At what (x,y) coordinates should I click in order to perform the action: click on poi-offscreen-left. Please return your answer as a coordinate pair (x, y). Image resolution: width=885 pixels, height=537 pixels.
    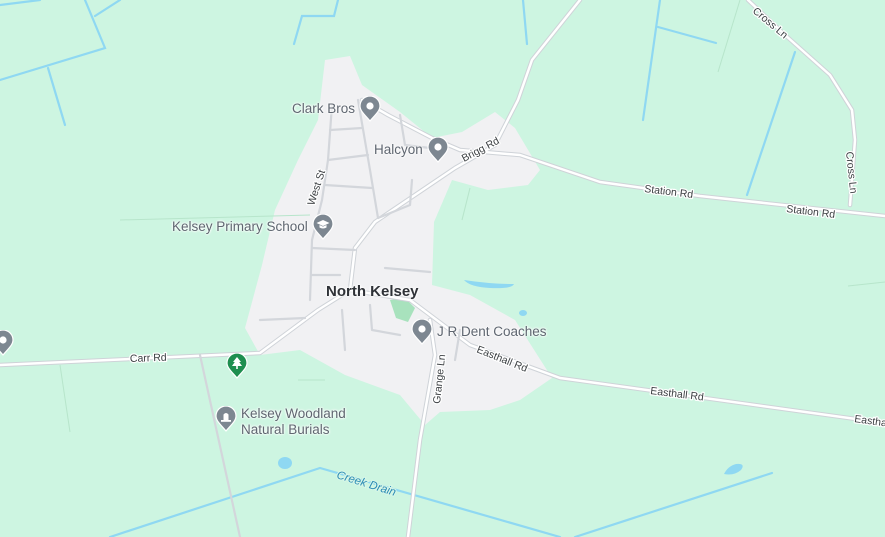
    Looking at the image, I should click on (7, 343).